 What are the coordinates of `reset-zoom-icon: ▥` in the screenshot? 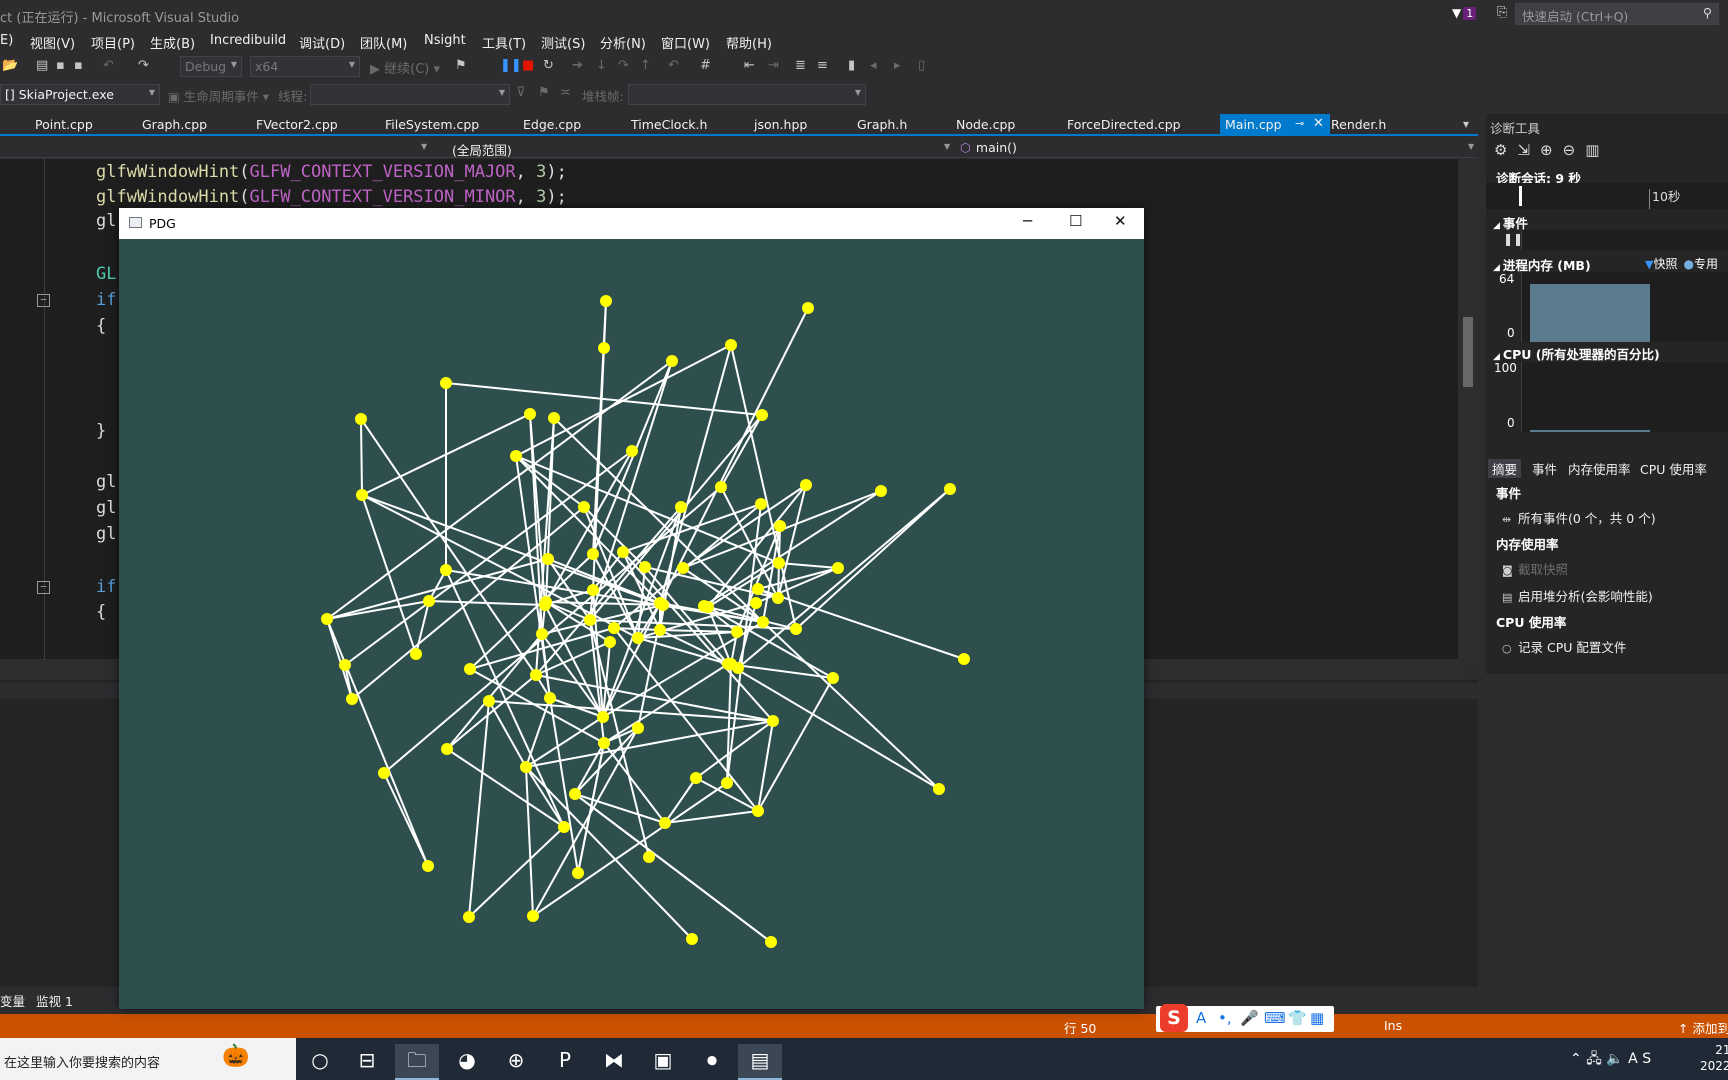 It's located at (1592, 150).